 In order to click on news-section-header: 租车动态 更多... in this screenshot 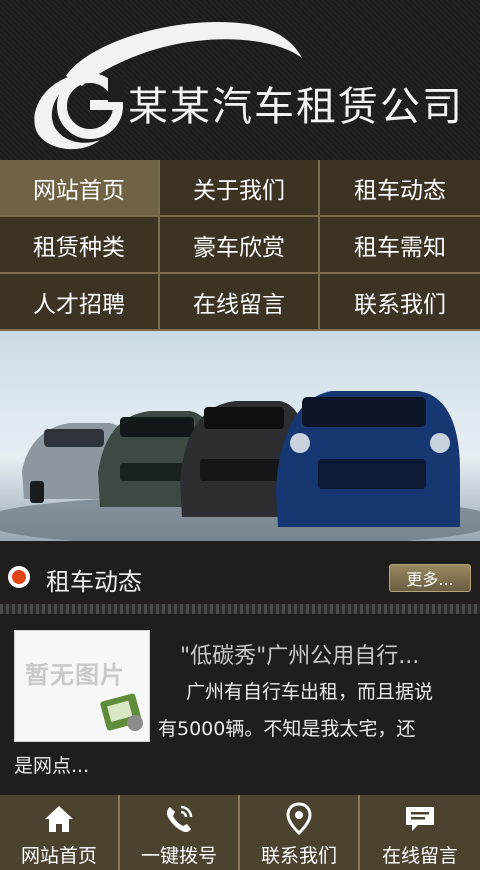, I will do `click(240, 577)`.